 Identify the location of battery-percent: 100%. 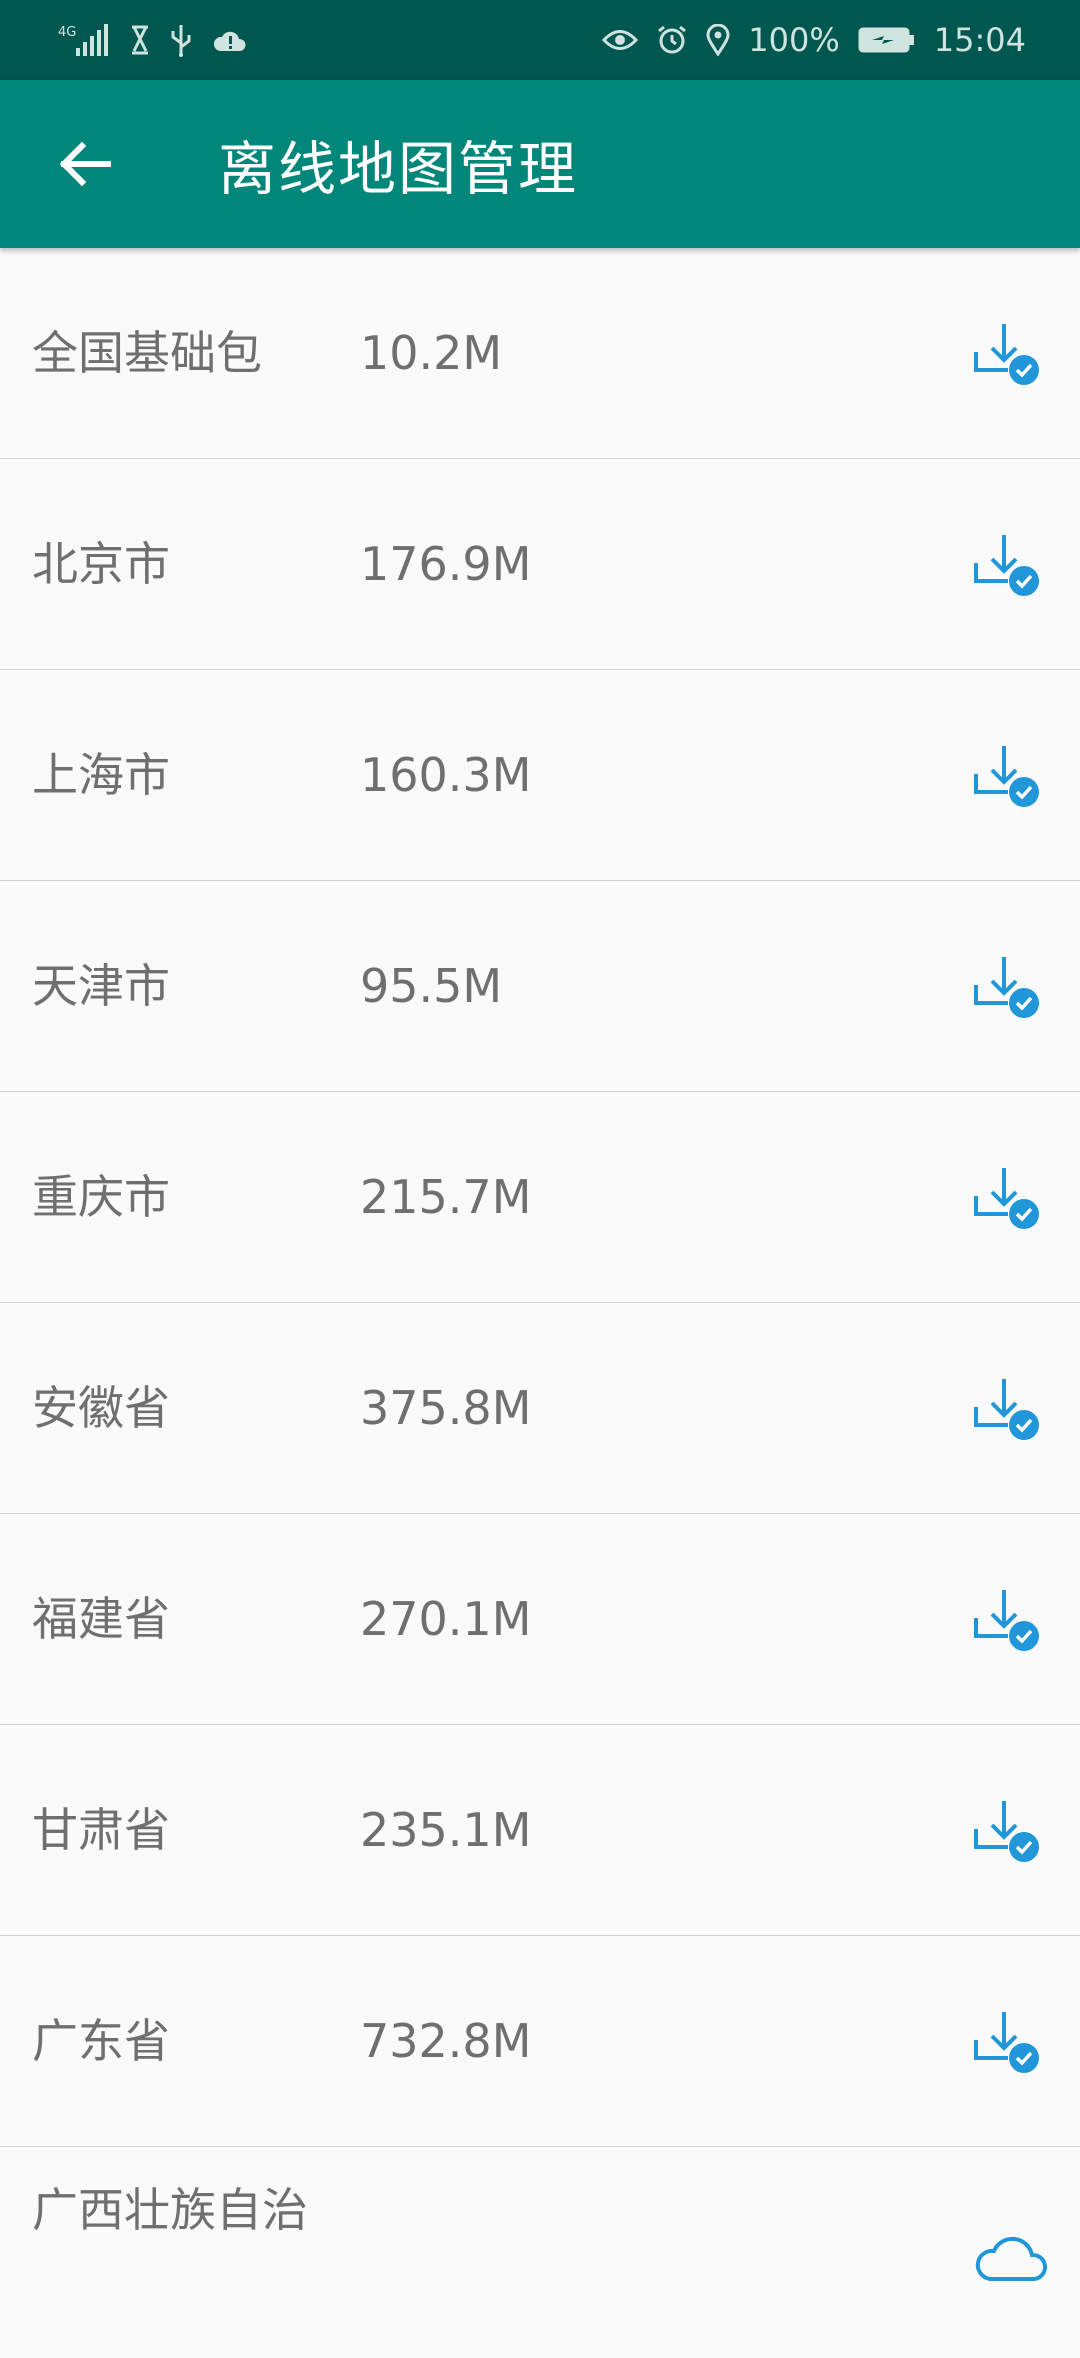
(794, 40).